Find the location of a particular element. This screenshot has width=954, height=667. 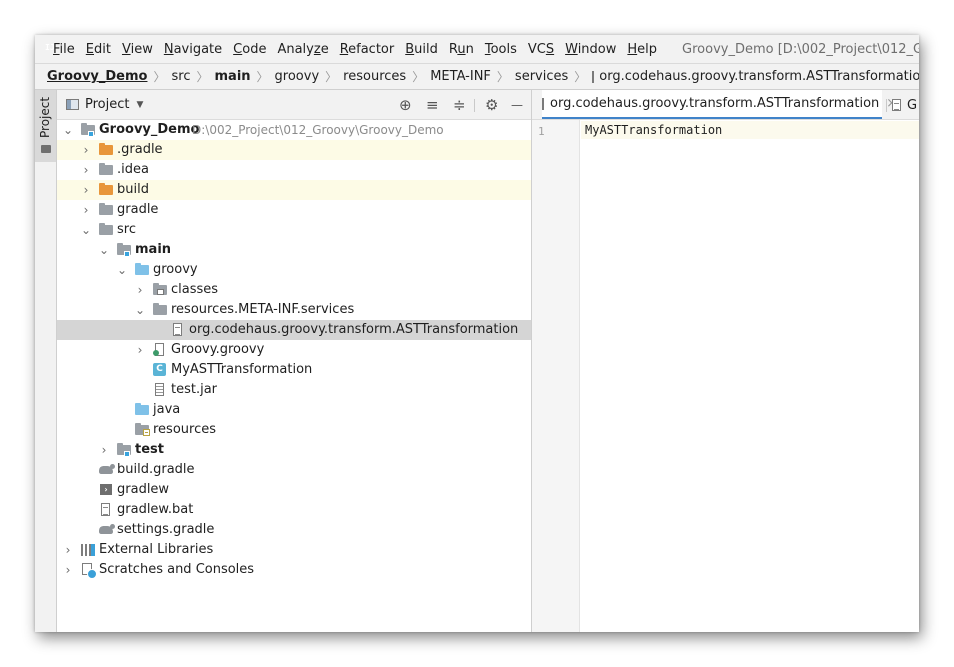

tree-root-path: D:\002_Project\012_Groovy\Groovy_Demo is located at coordinates (318, 130).